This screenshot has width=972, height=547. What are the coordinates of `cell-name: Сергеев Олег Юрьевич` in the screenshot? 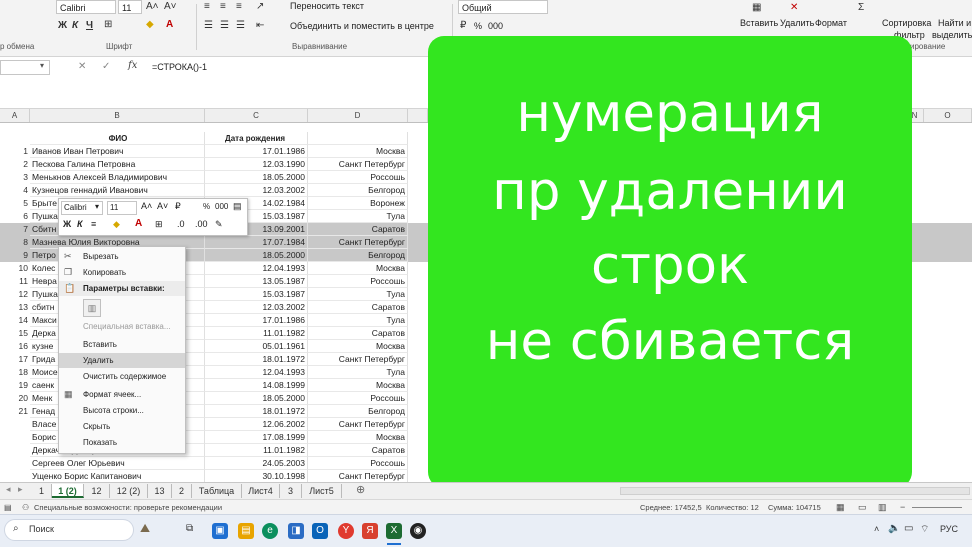 It's located at (117, 463).